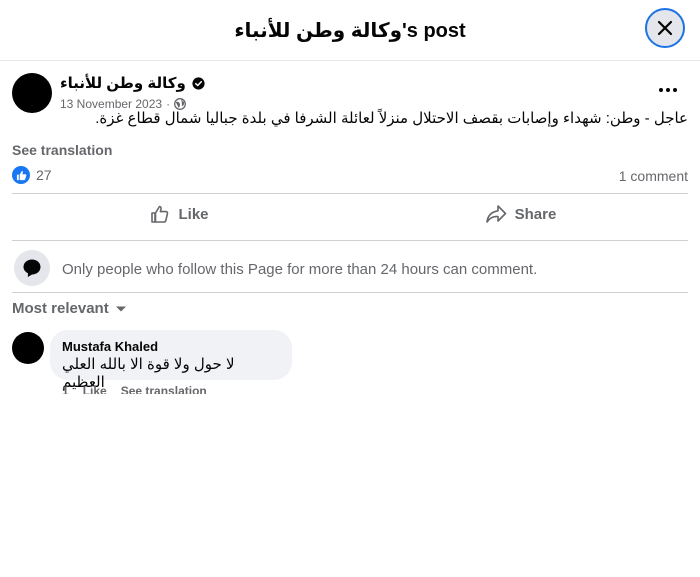 Image resolution: width=700 pixels, height=577 pixels. I want to click on more-dots-icon, so click(668, 90).